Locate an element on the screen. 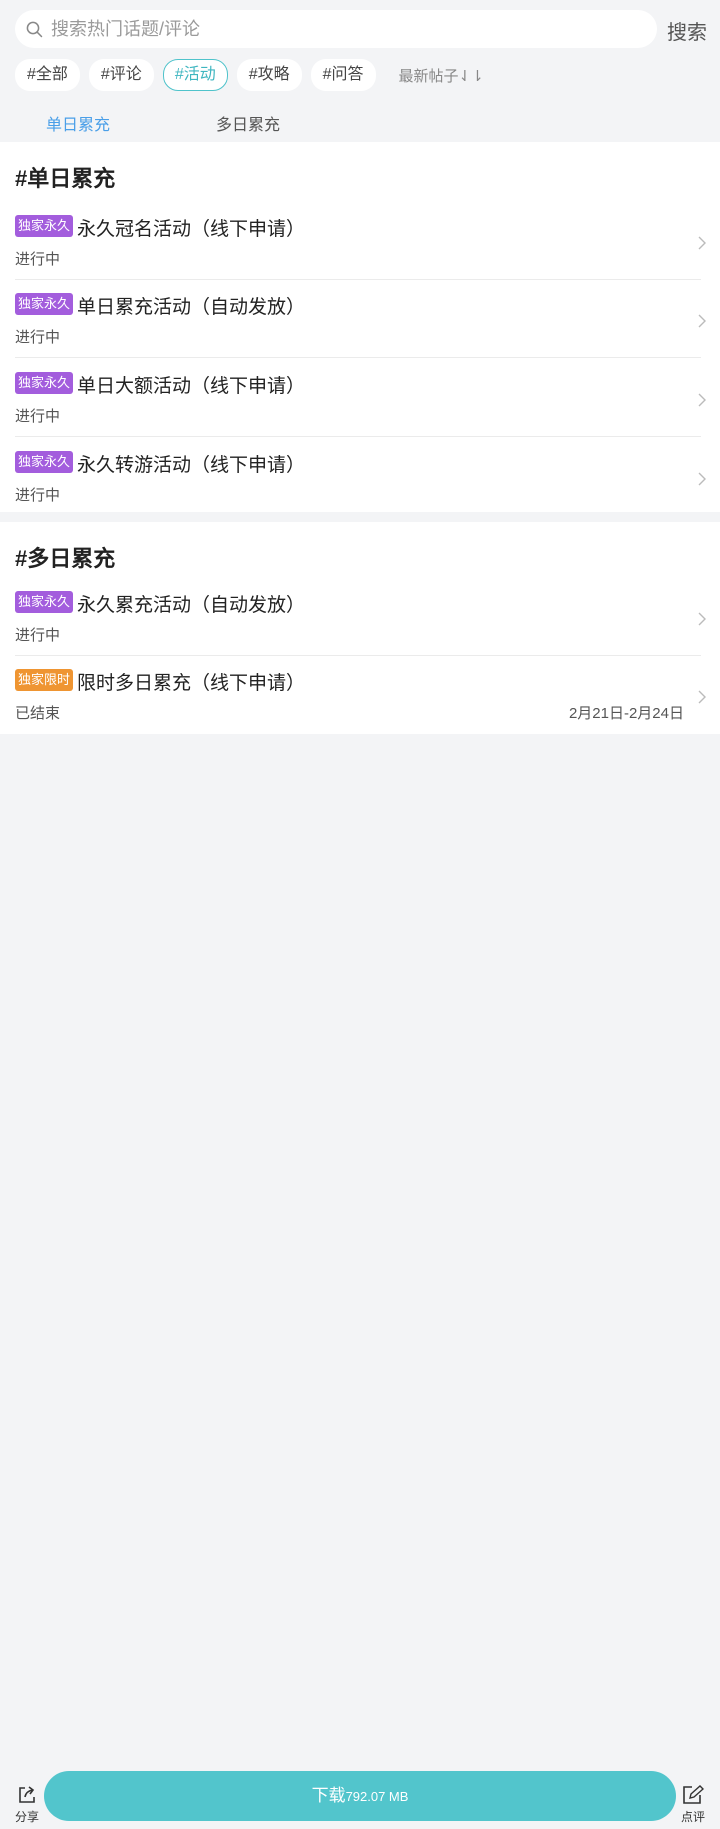 This screenshot has width=720, height=1829. activity-date-range: 2月21日-2月24日 is located at coordinates (626, 713).